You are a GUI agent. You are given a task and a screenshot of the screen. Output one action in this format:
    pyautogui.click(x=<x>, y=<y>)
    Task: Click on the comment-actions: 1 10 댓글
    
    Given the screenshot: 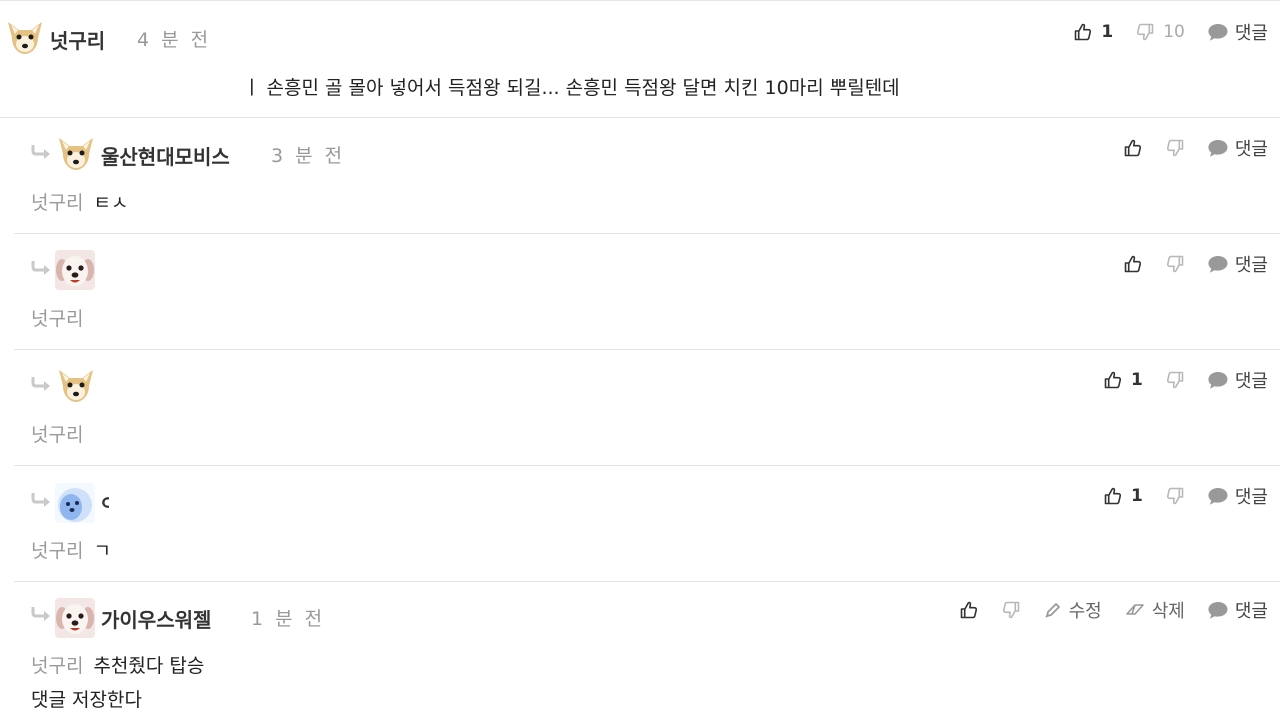 What is the action you would take?
    pyautogui.click(x=1159, y=32)
    